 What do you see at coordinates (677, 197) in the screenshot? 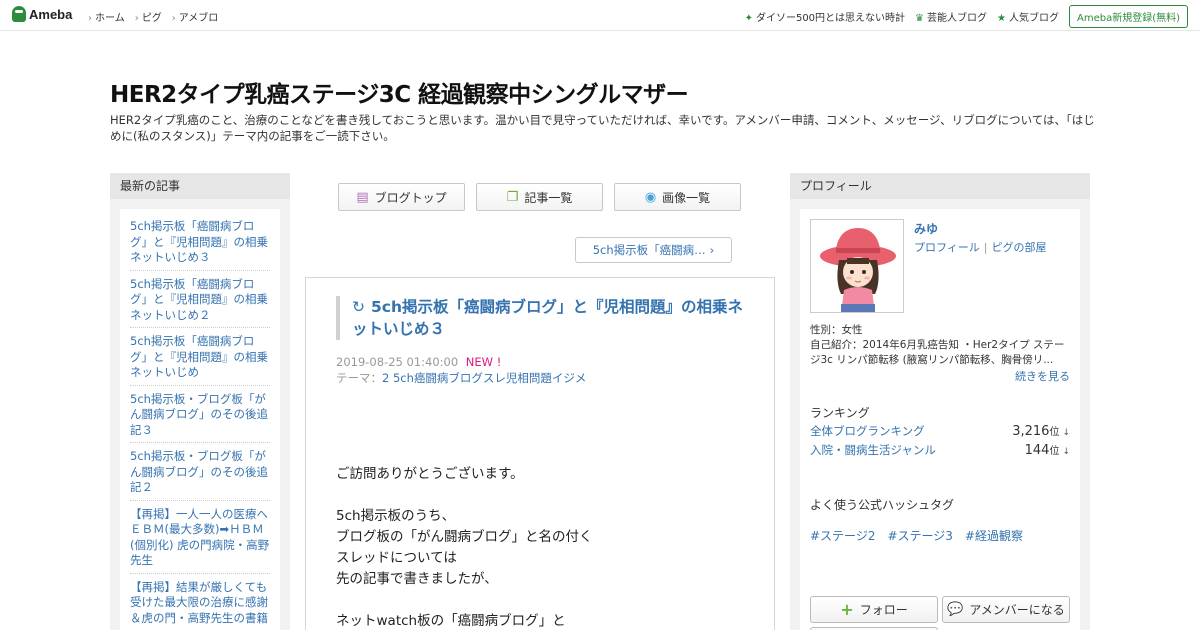
I see `image-list-button: ◉ 画像一覧` at bounding box center [677, 197].